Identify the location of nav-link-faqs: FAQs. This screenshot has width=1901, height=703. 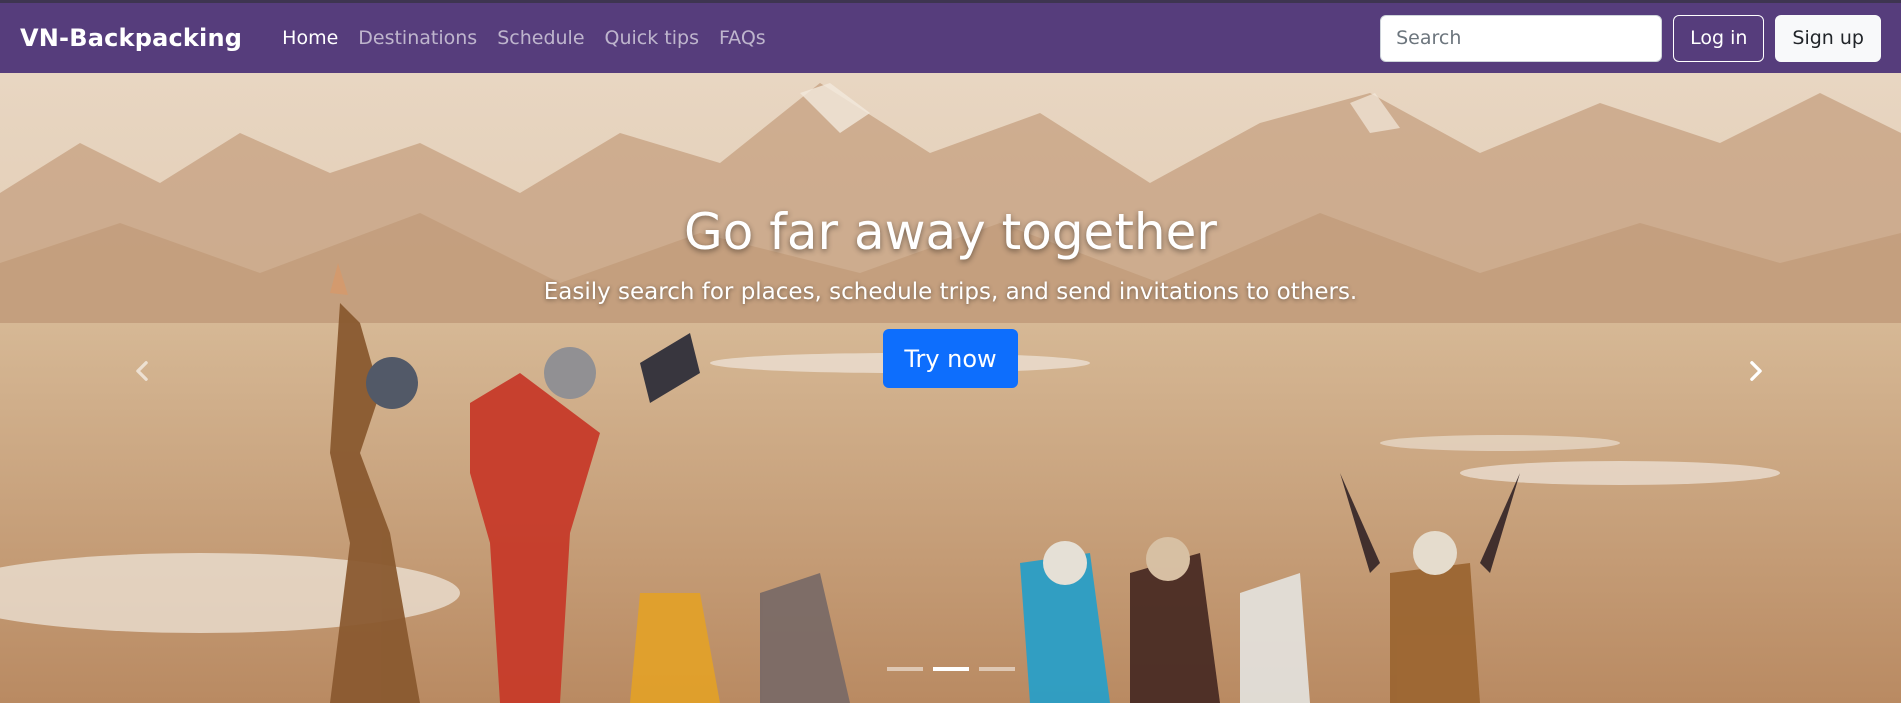
(742, 38).